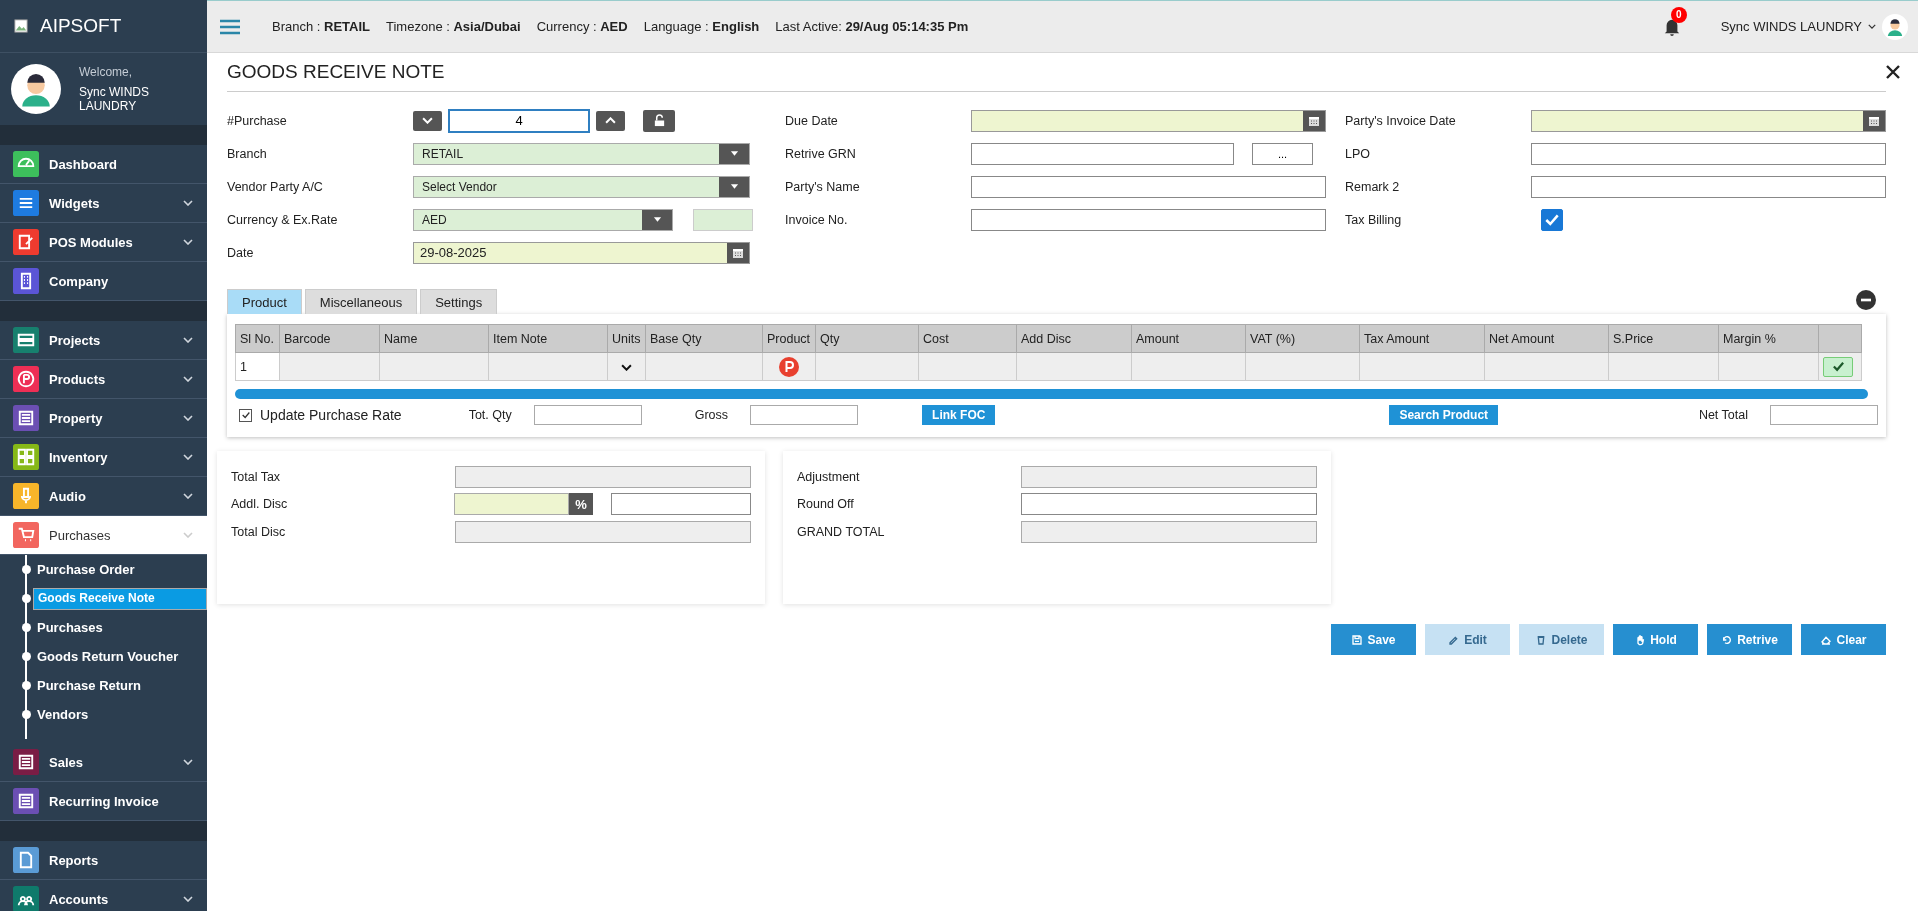  Describe the element at coordinates (1843, 639) in the screenshot. I see `action-button: Clear` at that location.